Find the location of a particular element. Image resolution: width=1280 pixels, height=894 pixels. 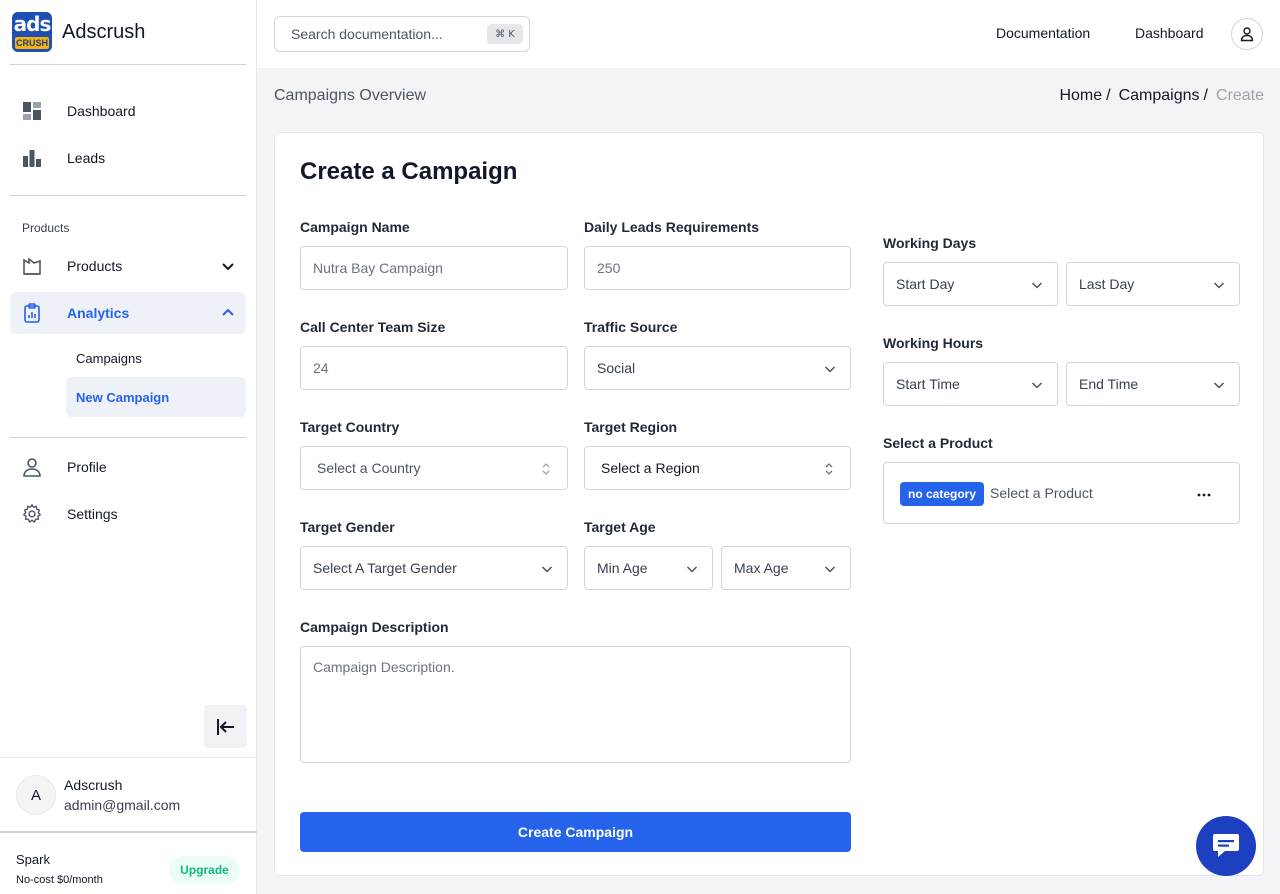

chat-button is located at coordinates (1226, 846).